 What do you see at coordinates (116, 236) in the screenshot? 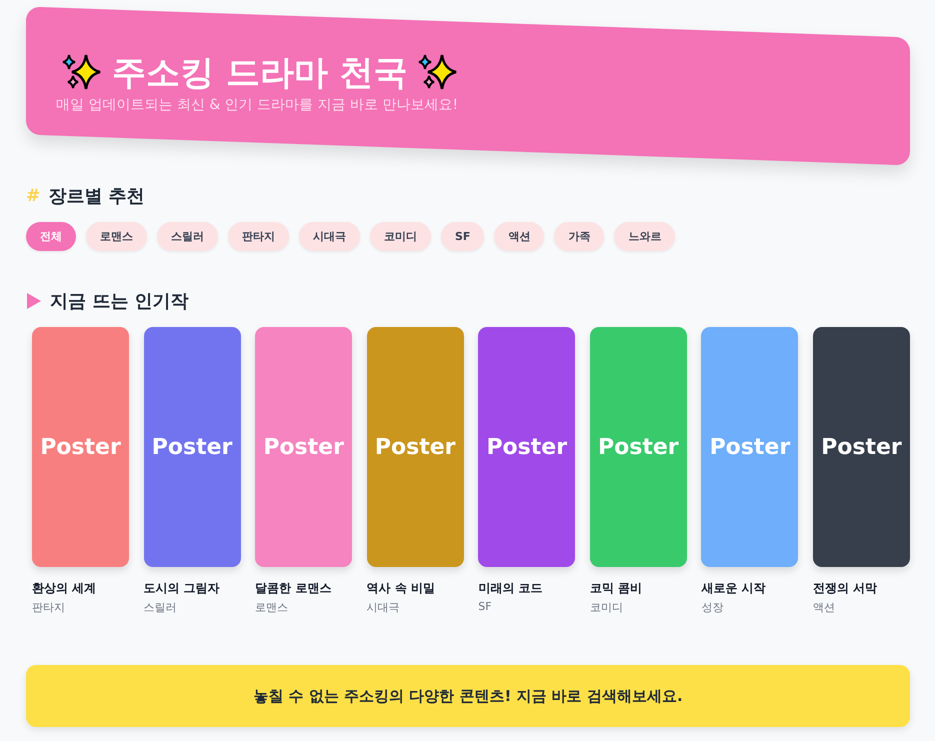
I see `genre-chip: 로맨스` at bounding box center [116, 236].